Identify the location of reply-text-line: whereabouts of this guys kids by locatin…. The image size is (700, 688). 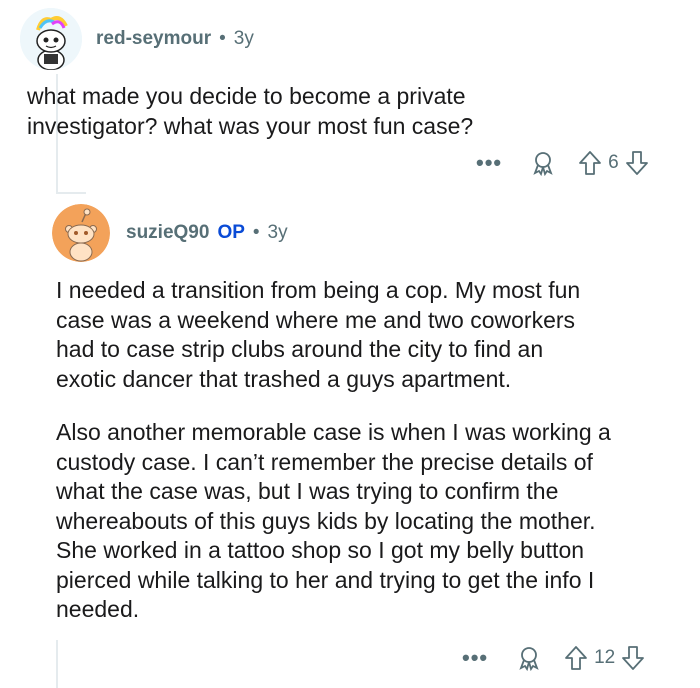
(326, 520).